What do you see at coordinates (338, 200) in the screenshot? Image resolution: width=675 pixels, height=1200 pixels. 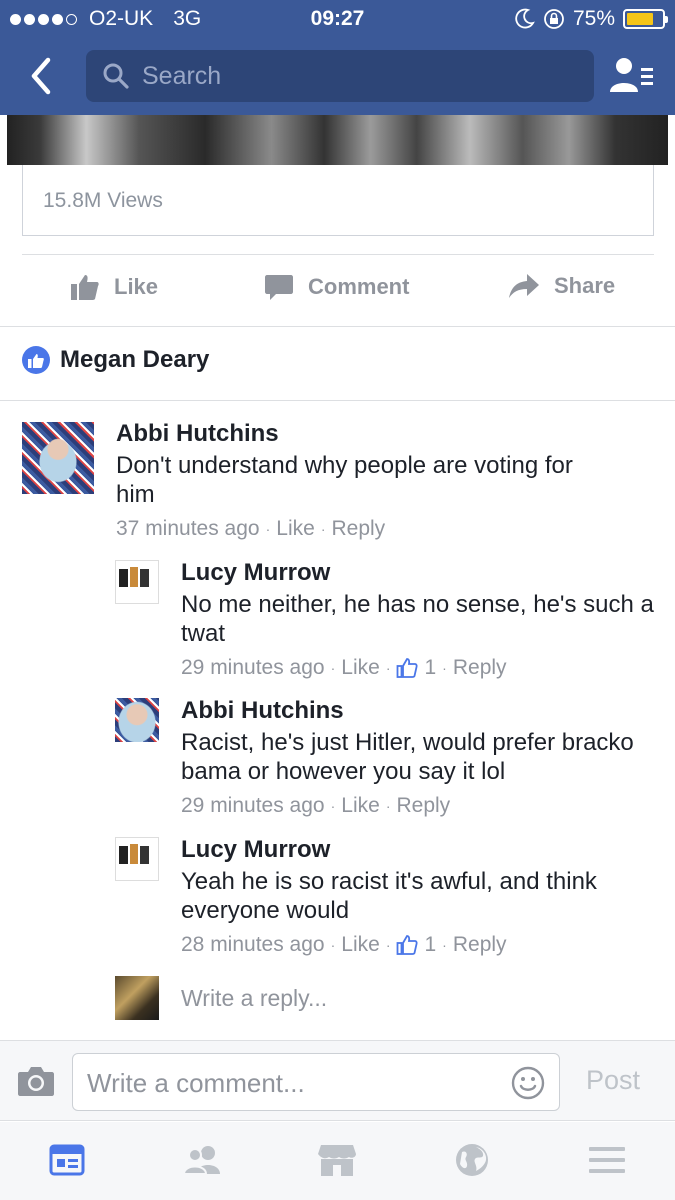 I see `video-info-box: 15.8M Views` at bounding box center [338, 200].